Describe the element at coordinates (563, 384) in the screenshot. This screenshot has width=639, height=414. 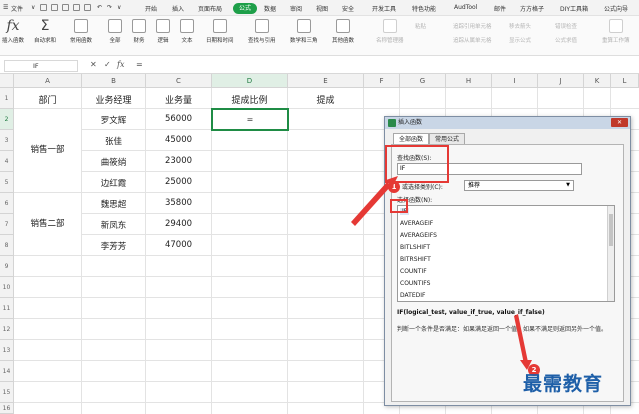
I see `watermark-logo: 最需教育` at that location.